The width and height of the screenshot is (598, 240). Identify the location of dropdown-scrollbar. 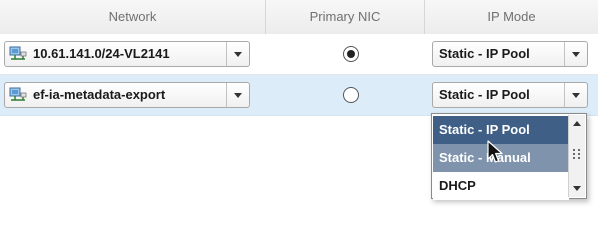
(576, 156).